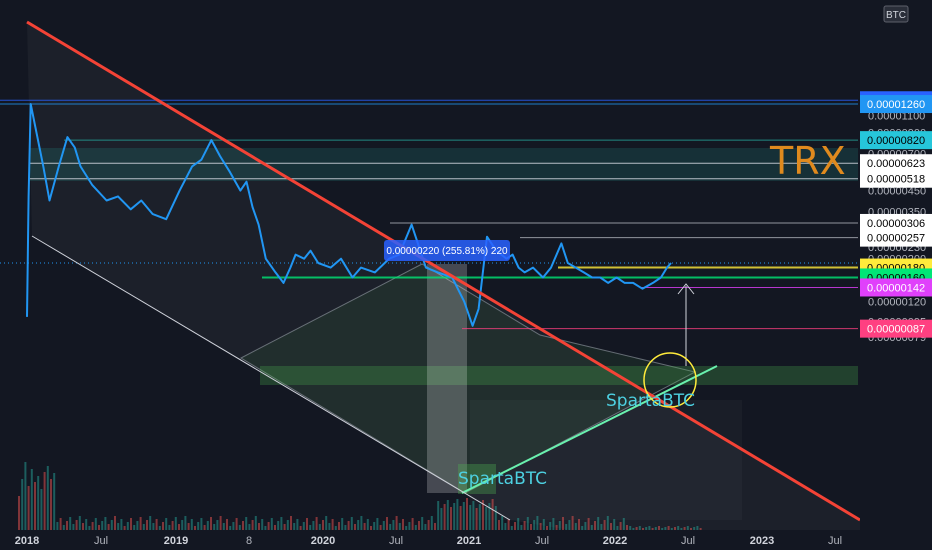 This screenshot has width=932, height=550. I want to click on x-tick-label: 2018, so click(27, 541).